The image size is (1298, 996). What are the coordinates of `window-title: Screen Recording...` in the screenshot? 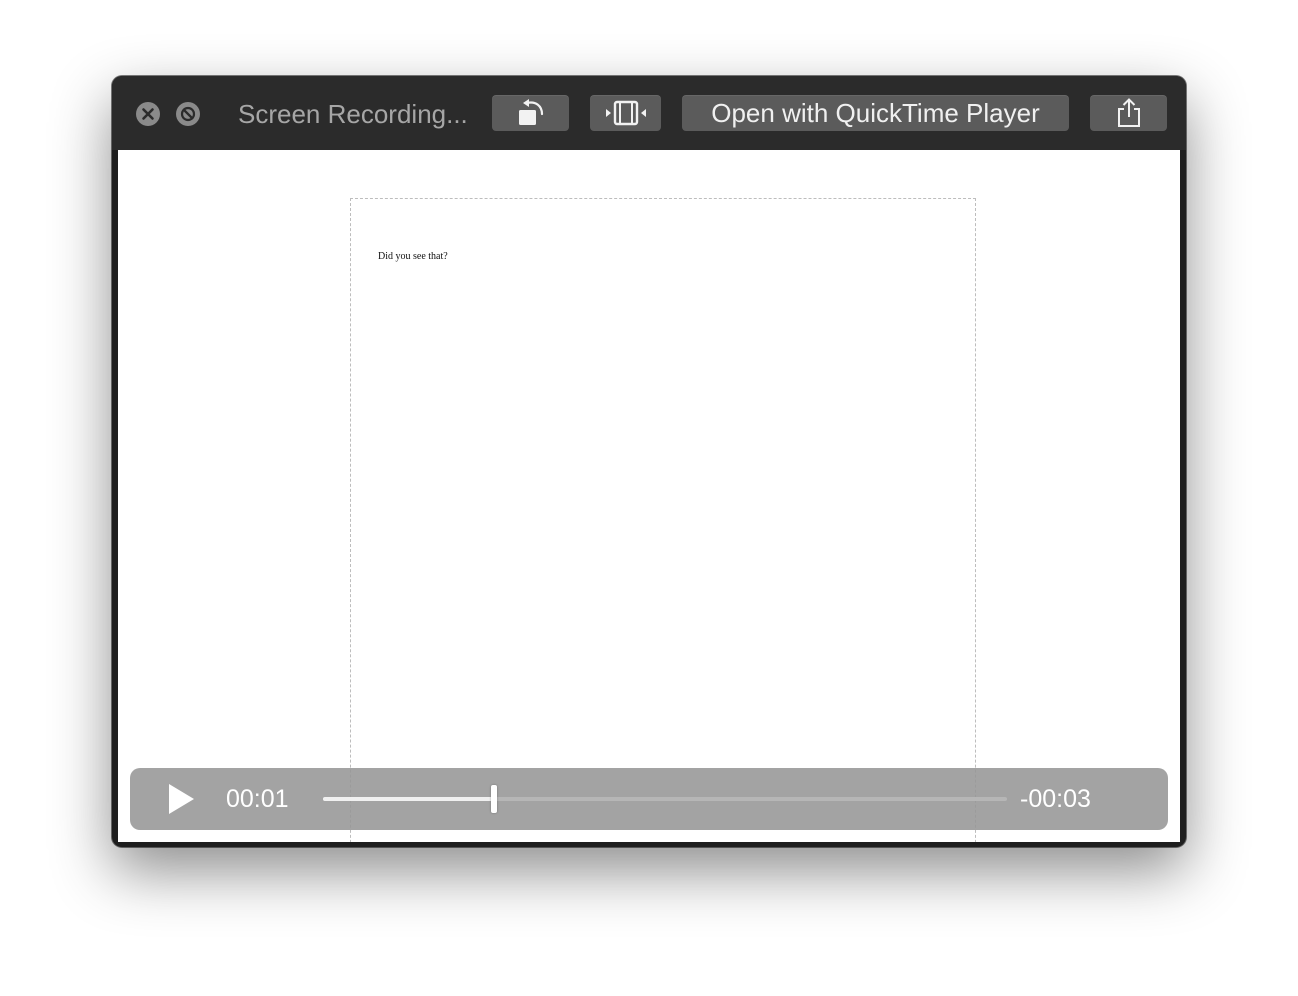 It's located at (353, 114).